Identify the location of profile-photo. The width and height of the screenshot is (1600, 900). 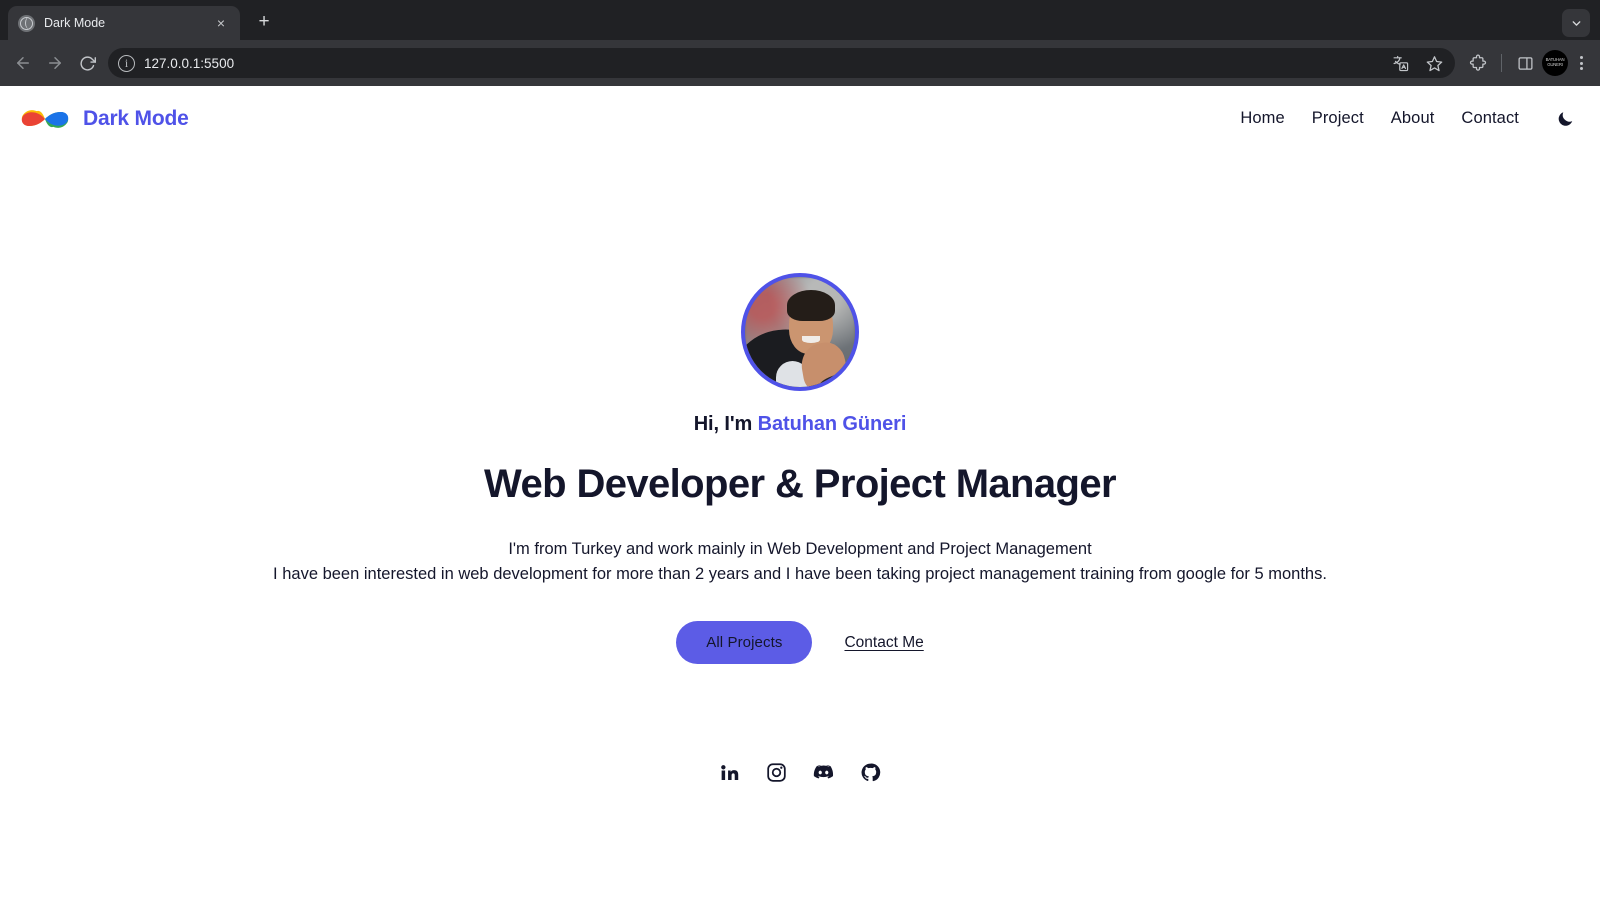
(800, 332).